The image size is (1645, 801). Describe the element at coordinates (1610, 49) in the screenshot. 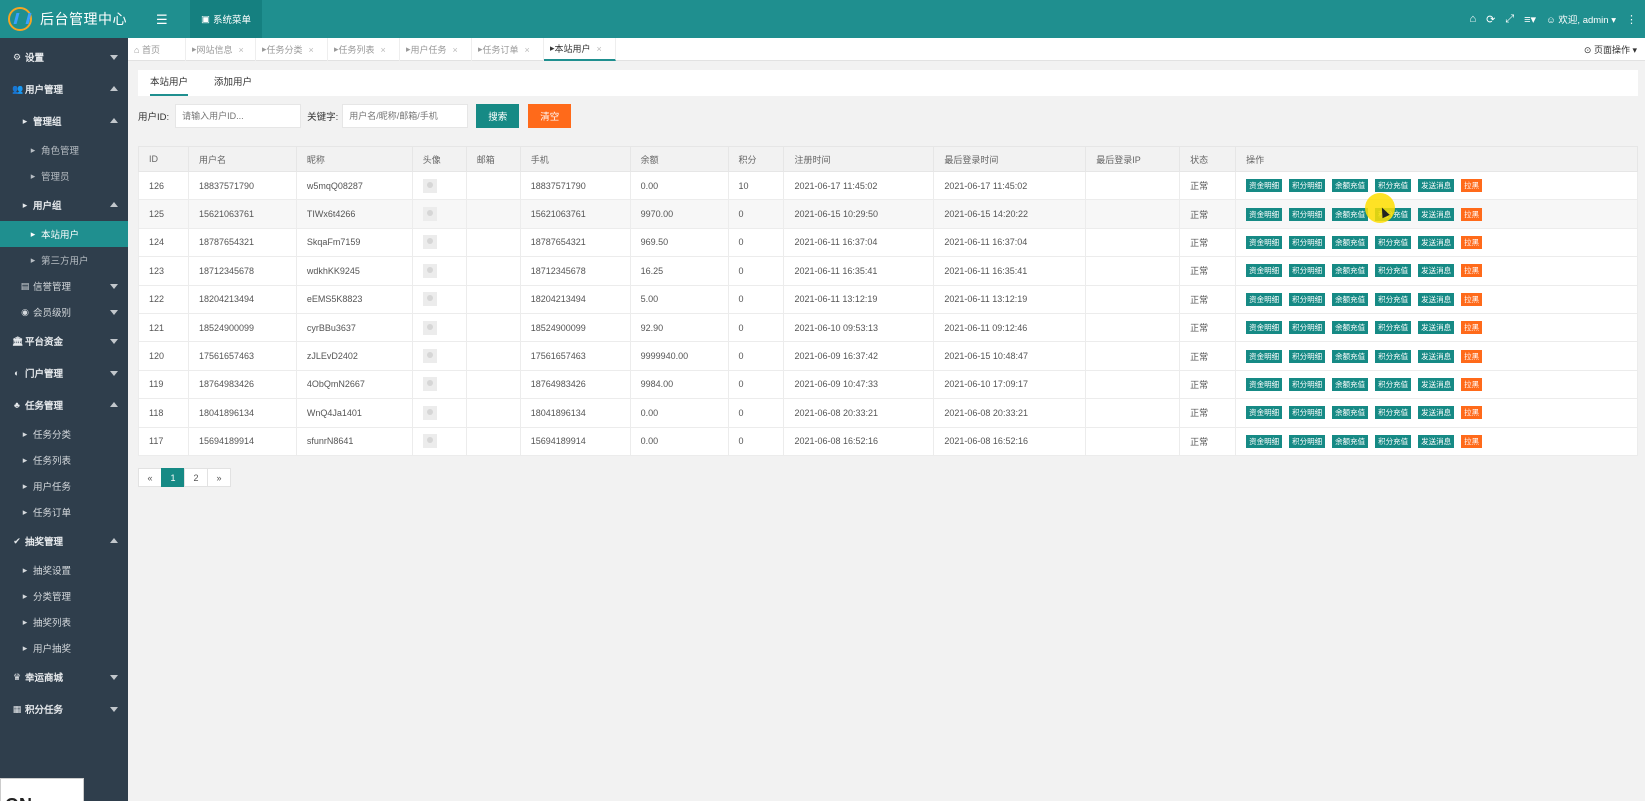

I see `page-operations-menu: ⊙ 页面操作 ▾` at that location.